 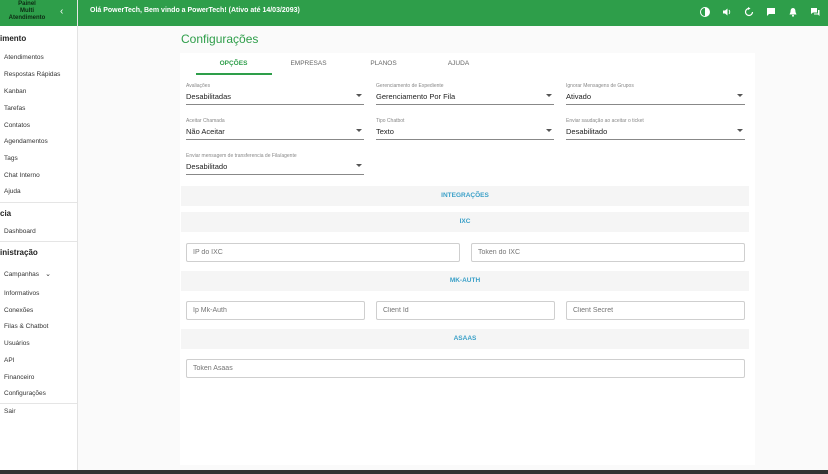 What do you see at coordinates (705, 12) in the screenshot?
I see `contrast-icon` at bounding box center [705, 12].